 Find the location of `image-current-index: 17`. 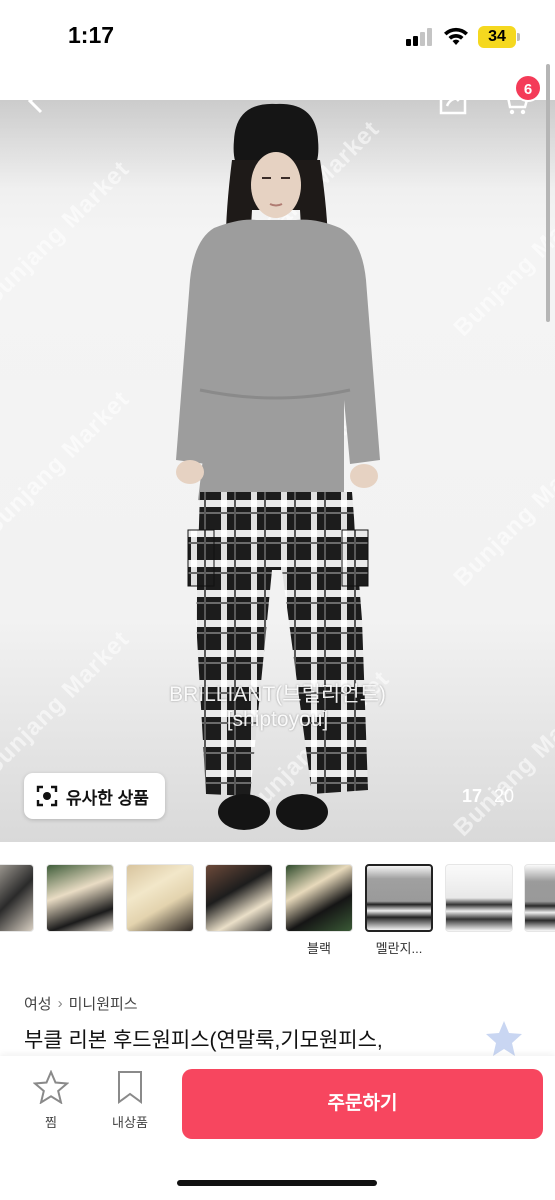

image-current-index: 17 is located at coordinates (472, 796).